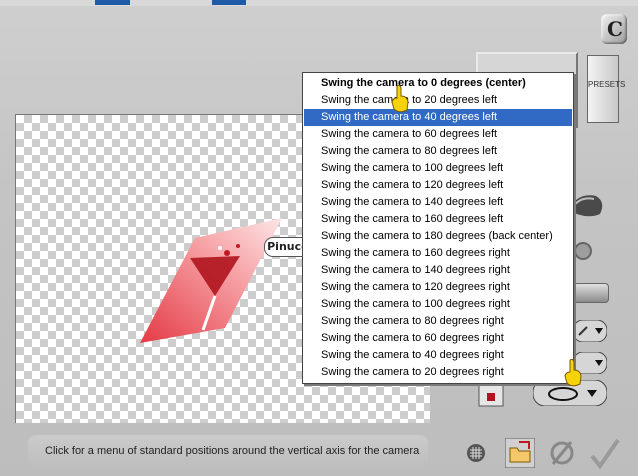  I want to click on presets-label: PRESETS, so click(607, 84).